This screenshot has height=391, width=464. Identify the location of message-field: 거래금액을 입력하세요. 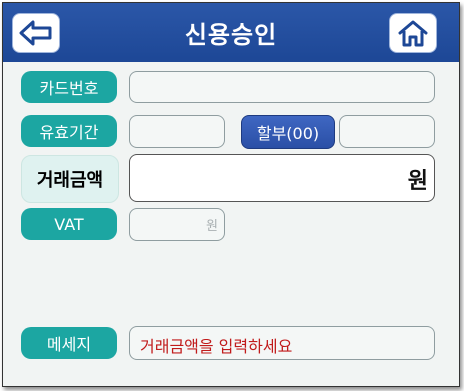
(282, 343).